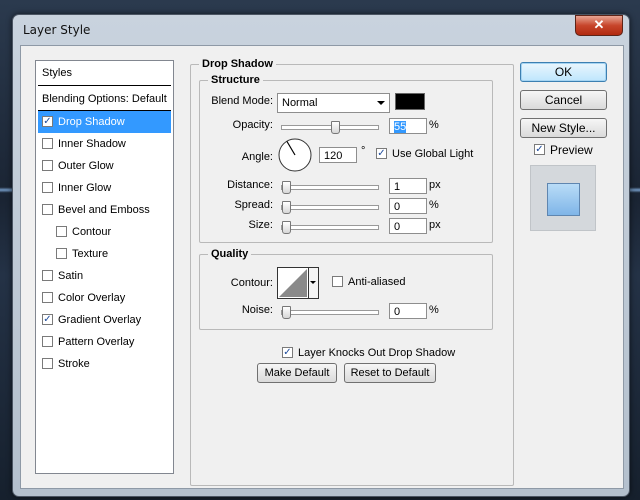  I want to click on contour-dropdown, so click(313, 283).